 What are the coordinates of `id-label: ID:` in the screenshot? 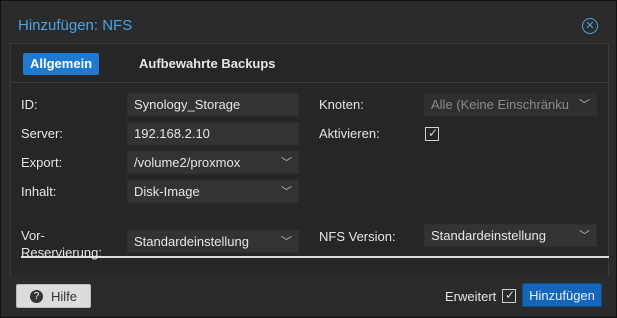 It's located at (29, 104).